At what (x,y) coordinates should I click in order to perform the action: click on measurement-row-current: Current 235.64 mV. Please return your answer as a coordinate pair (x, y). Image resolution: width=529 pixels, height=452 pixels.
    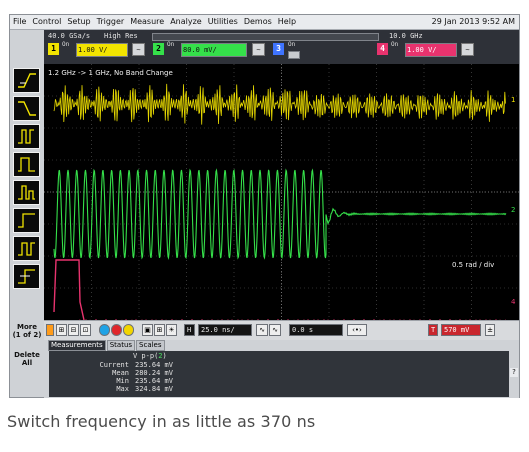
    Looking at the image, I should click on (149, 365).